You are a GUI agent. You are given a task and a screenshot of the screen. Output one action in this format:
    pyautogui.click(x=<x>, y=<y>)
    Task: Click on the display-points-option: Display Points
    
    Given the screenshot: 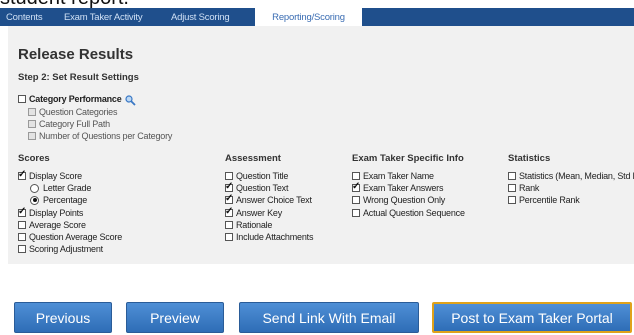 What is the action you would take?
    pyautogui.click(x=51, y=212)
    